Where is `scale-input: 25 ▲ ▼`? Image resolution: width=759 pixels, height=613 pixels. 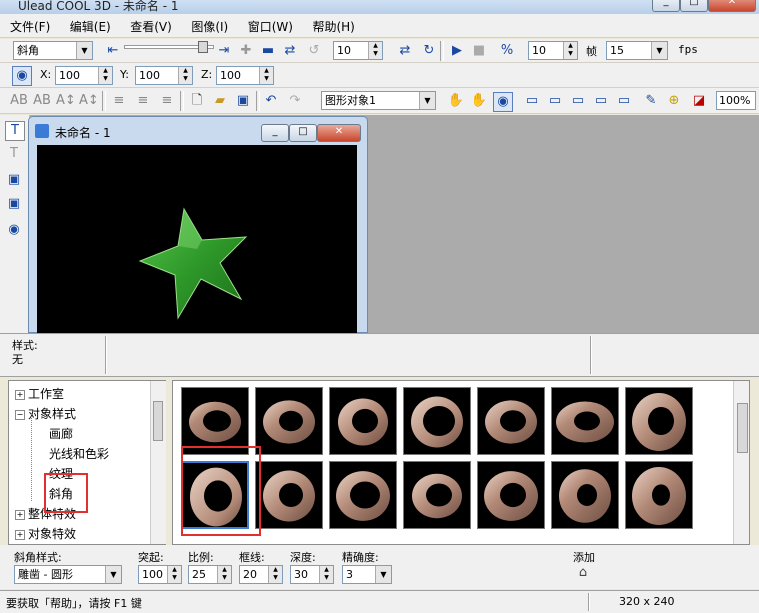 scale-input: 25 ▲ ▼ is located at coordinates (210, 574).